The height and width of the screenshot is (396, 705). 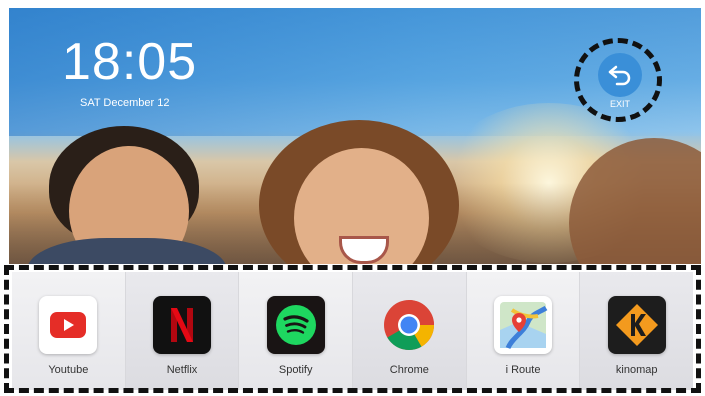 What do you see at coordinates (619, 104) in the screenshot?
I see `exit-label: EXIT` at bounding box center [619, 104].